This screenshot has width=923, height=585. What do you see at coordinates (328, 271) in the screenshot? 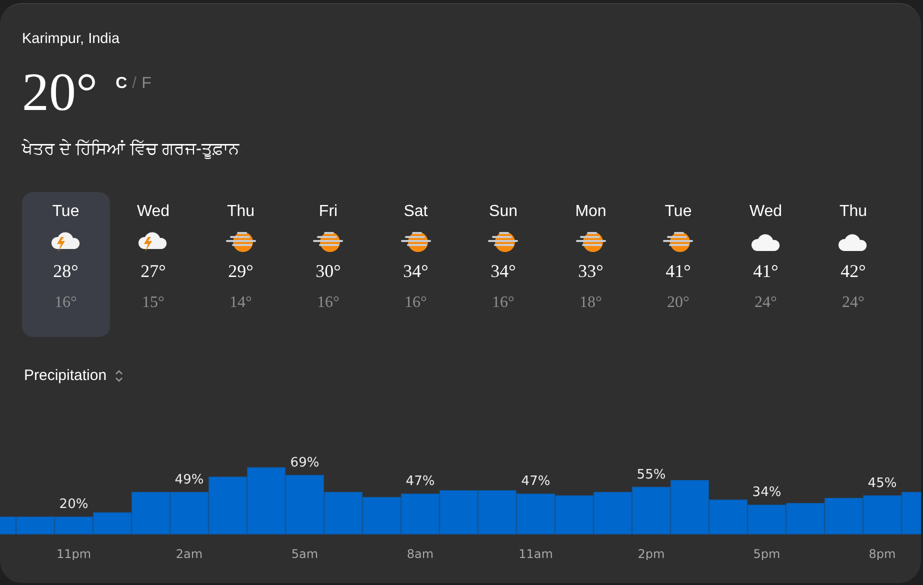
I see `high-temperature: 30°` at bounding box center [328, 271].